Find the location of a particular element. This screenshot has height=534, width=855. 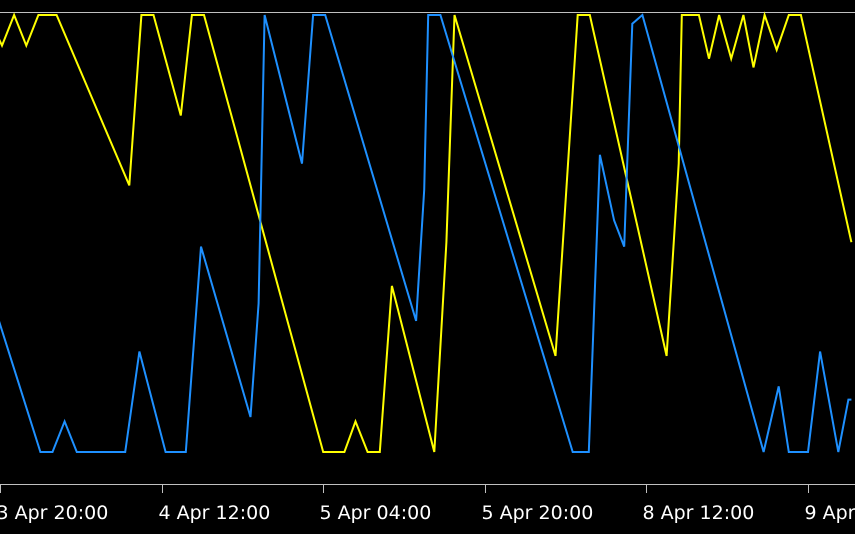

x-tick-label-2: 4 Apr 12:00 is located at coordinates (215, 513).